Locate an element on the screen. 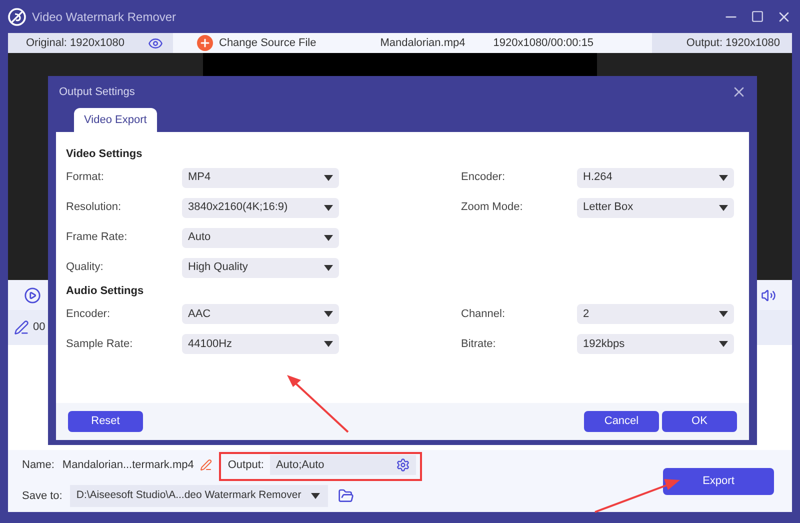 The height and width of the screenshot is (523, 800). original-tab: Original: 1920x1080 is located at coordinates (90, 43).